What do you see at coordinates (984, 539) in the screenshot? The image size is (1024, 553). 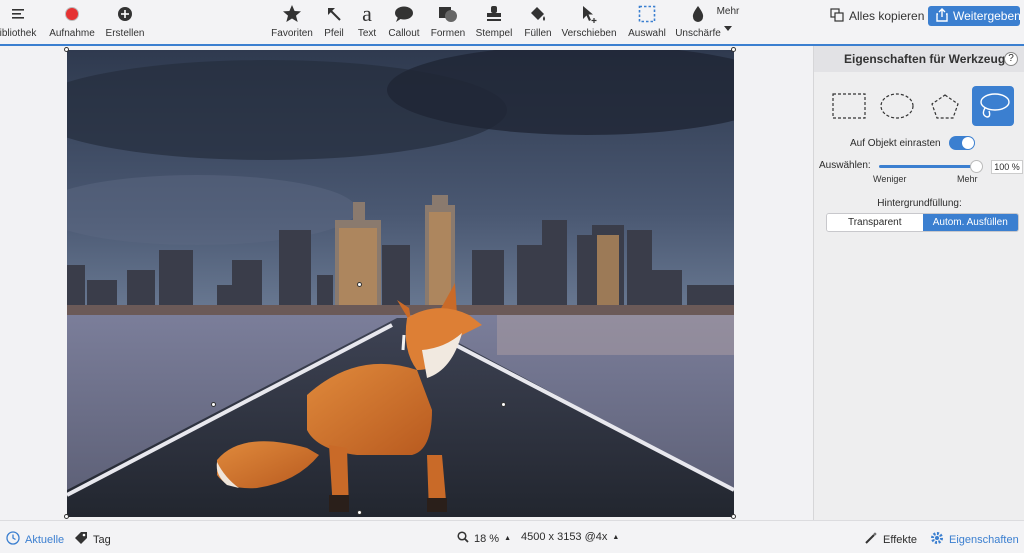 I see `properties-label: Eigenschaften` at bounding box center [984, 539].